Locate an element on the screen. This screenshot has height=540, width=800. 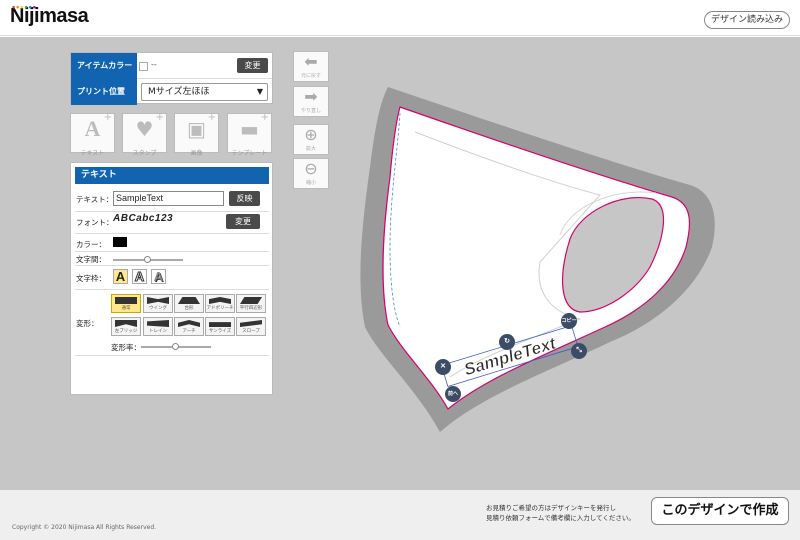
warp-option-train: トレイン is located at coordinates (158, 326).